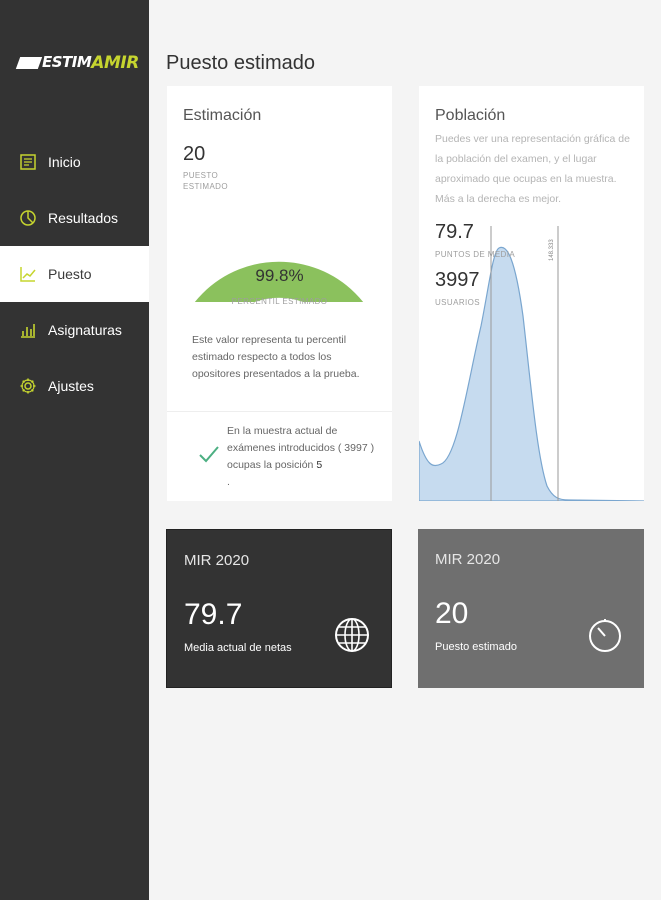 The image size is (661, 900). Describe the element at coordinates (28, 330) in the screenshot. I see `bar-chart-icon` at that location.